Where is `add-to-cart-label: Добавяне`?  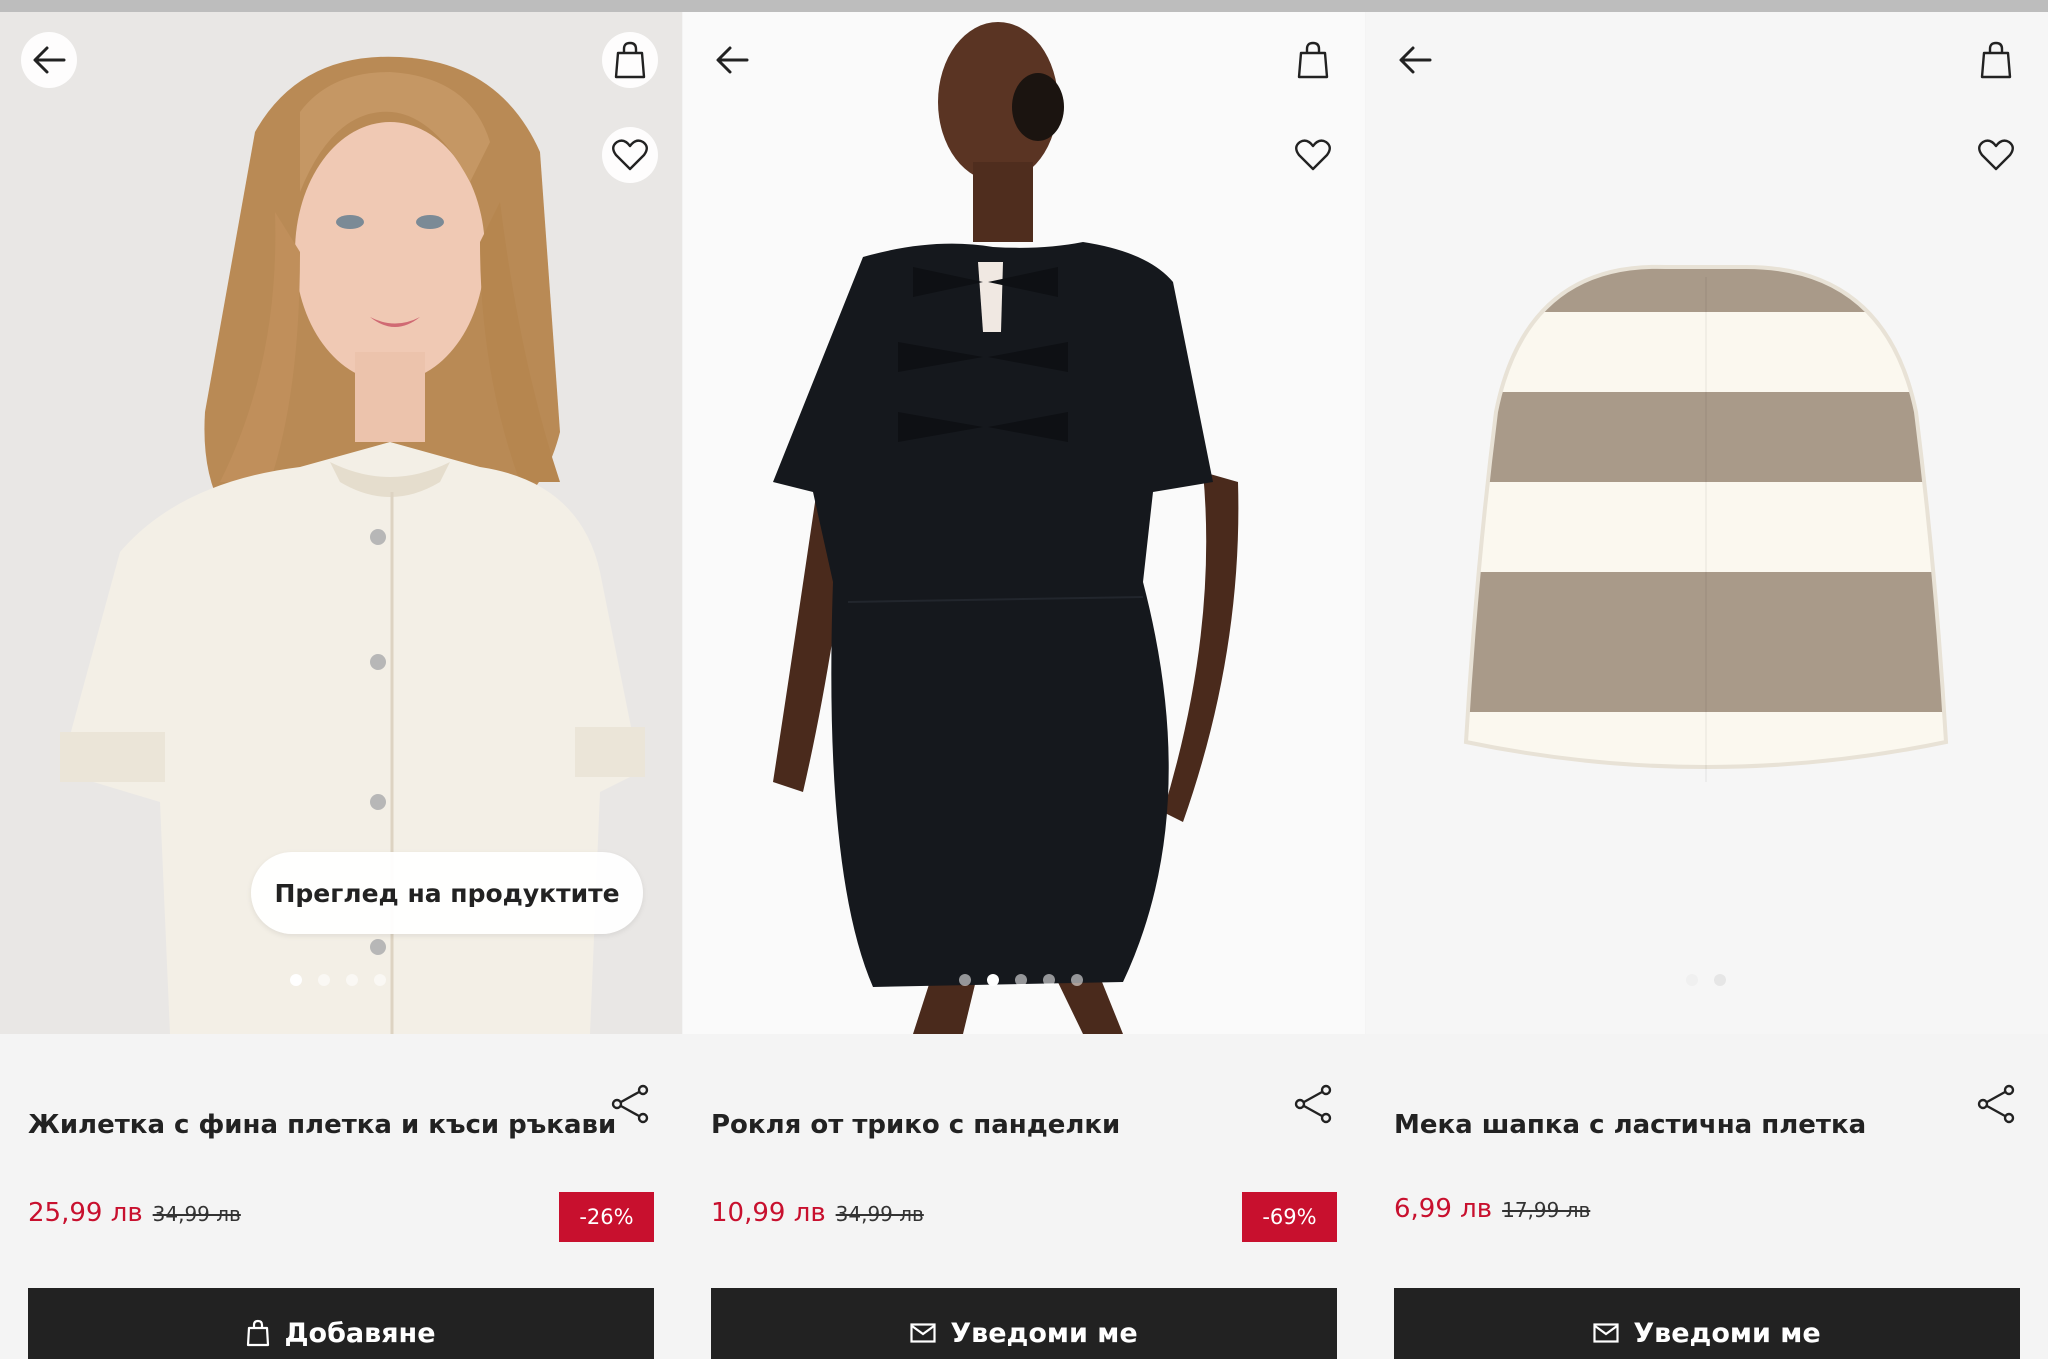
add-to-cart-label: Добавяне is located at coordinates (360, 1333).